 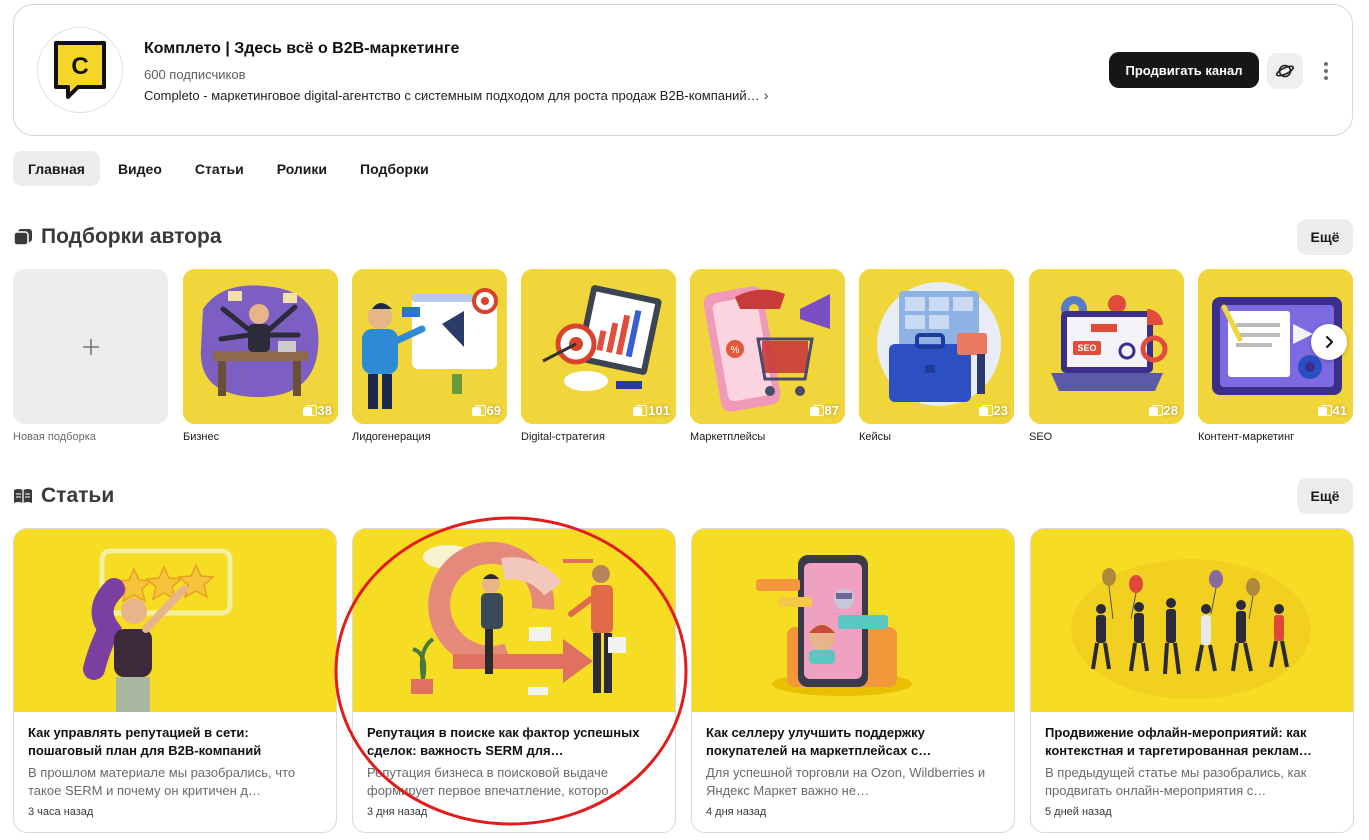 I want to click on reputation-stars-icon, so click(x=175, y=620).